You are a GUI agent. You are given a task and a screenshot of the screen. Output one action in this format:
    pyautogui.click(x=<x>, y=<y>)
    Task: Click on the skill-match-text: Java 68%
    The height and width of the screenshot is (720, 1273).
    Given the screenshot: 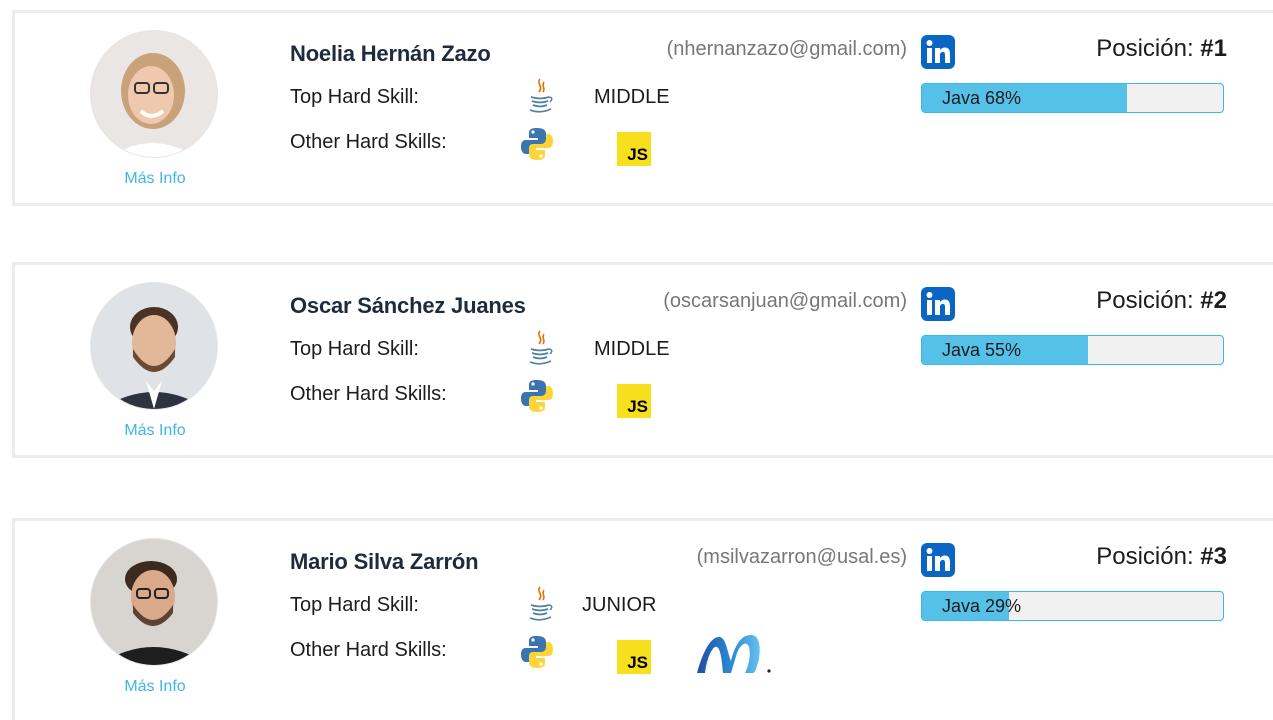 What is the action you would take?
    pyautogui.click(x=982, y=98)
    